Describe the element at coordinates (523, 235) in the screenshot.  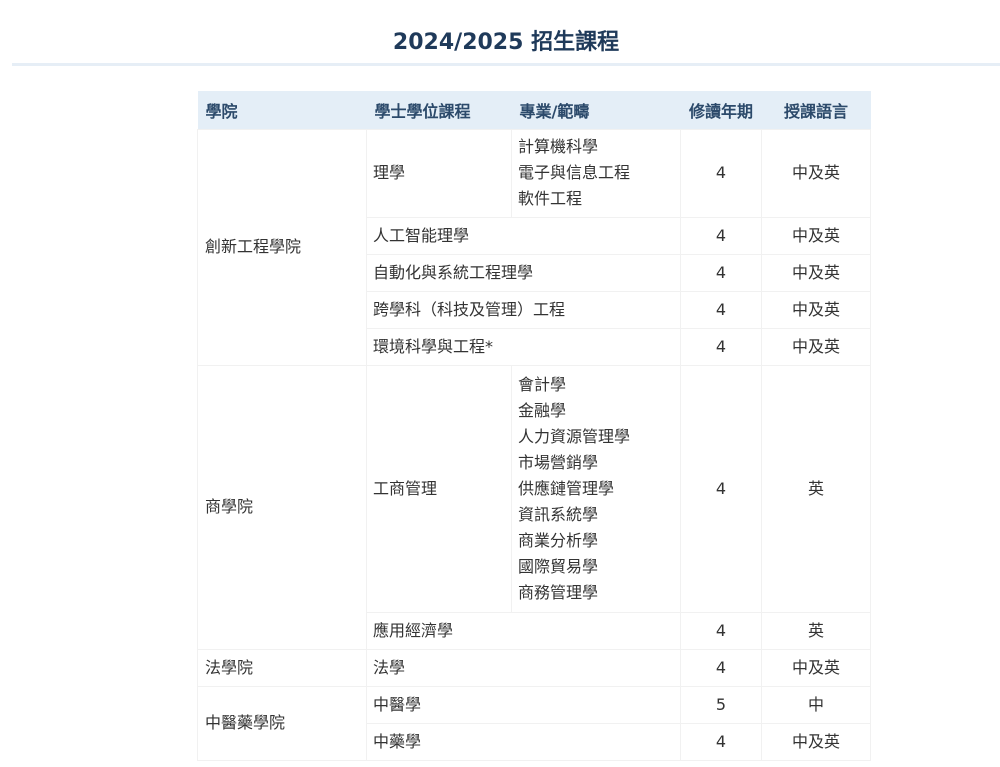
I see `programme-cell: 人工智能理學` at that location.